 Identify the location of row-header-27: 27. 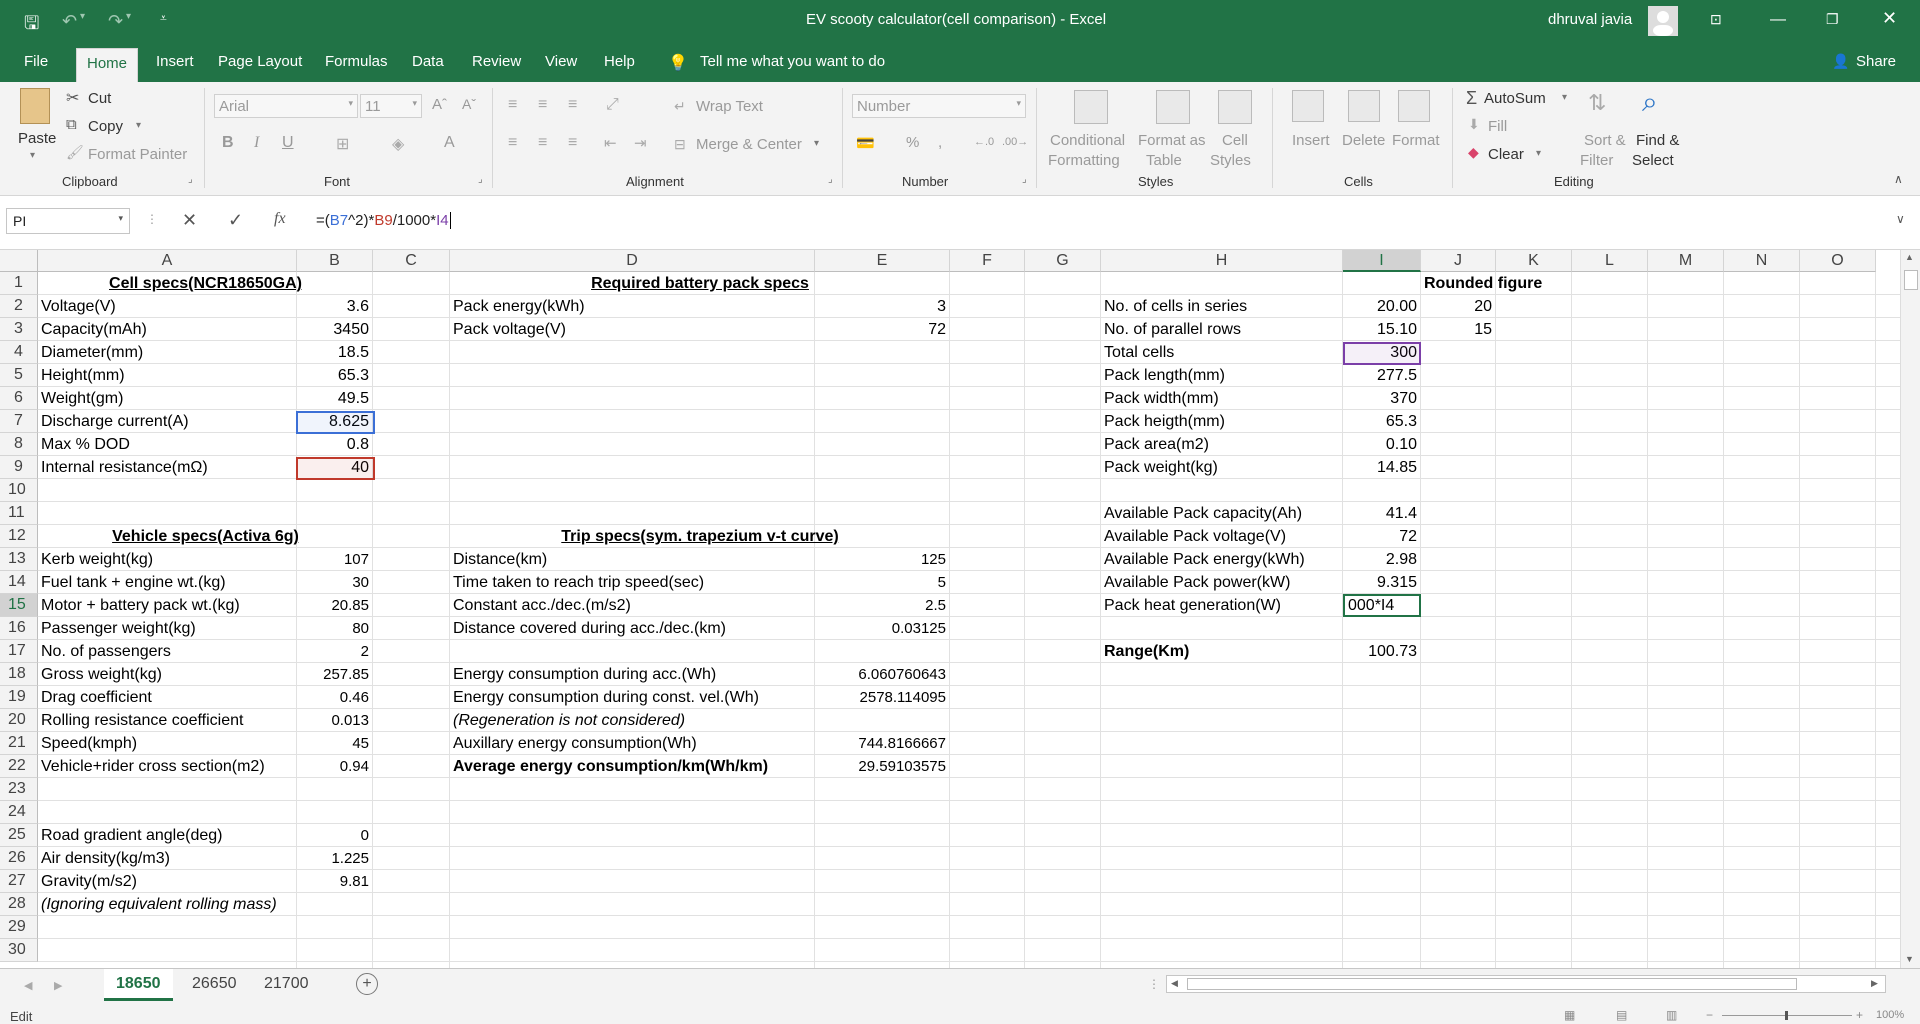
(19, 881).